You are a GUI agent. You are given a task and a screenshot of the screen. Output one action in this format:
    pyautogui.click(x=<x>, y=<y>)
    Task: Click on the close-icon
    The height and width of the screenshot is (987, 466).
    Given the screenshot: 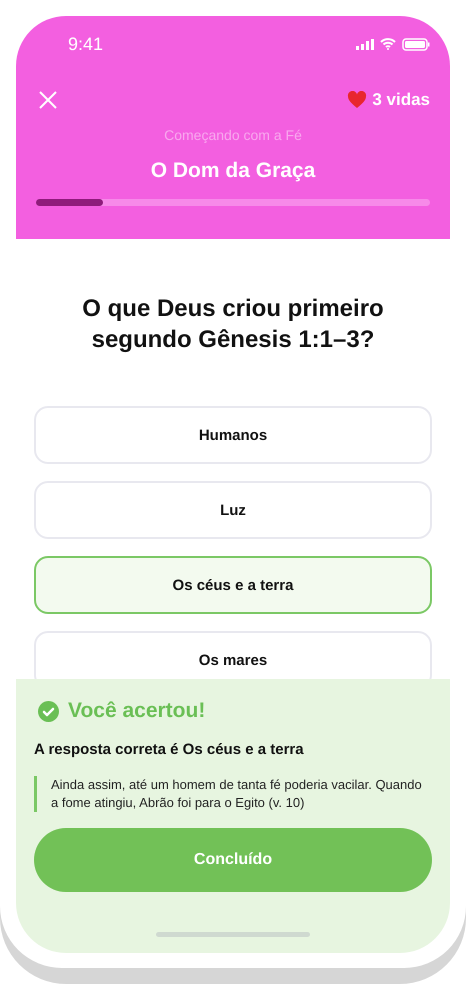 What is the action you would take?
    pyautogui.click(x=48, y=100)
    